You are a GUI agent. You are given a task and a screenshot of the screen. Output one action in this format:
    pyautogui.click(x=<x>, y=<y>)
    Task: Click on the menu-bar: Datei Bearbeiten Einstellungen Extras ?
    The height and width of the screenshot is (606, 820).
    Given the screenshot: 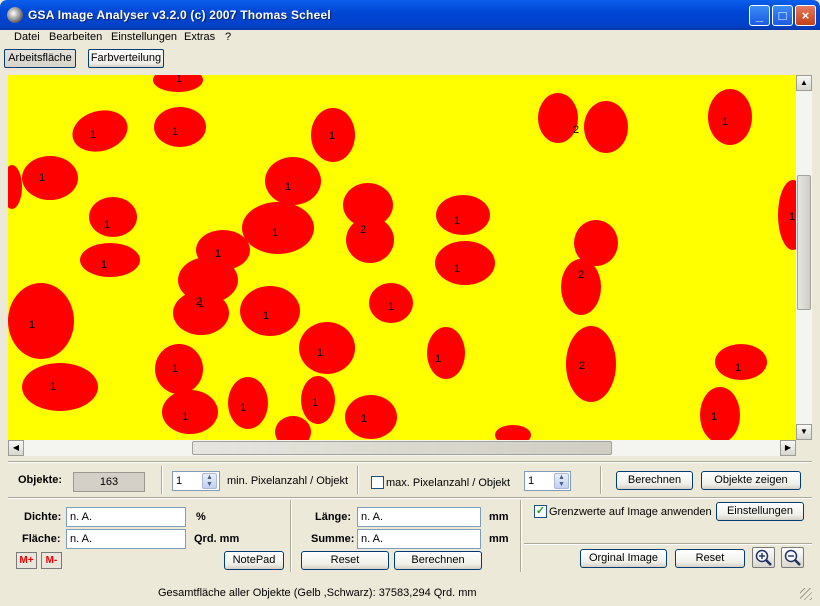 What is the action you would take?
    pyautogui.click(x=410, y=38)
    